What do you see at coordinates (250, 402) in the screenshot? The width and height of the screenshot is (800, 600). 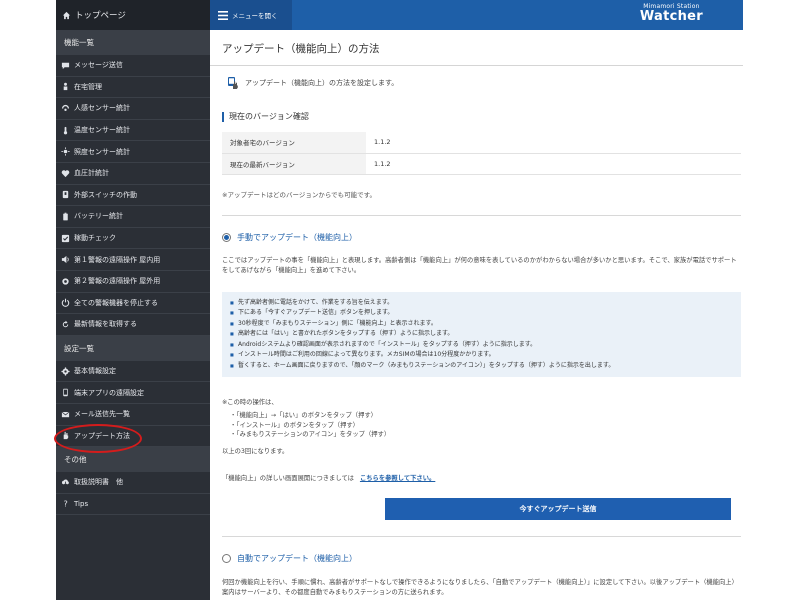 I see `operations-note: ※この時の操作は、` at bounding box center [250, 402].